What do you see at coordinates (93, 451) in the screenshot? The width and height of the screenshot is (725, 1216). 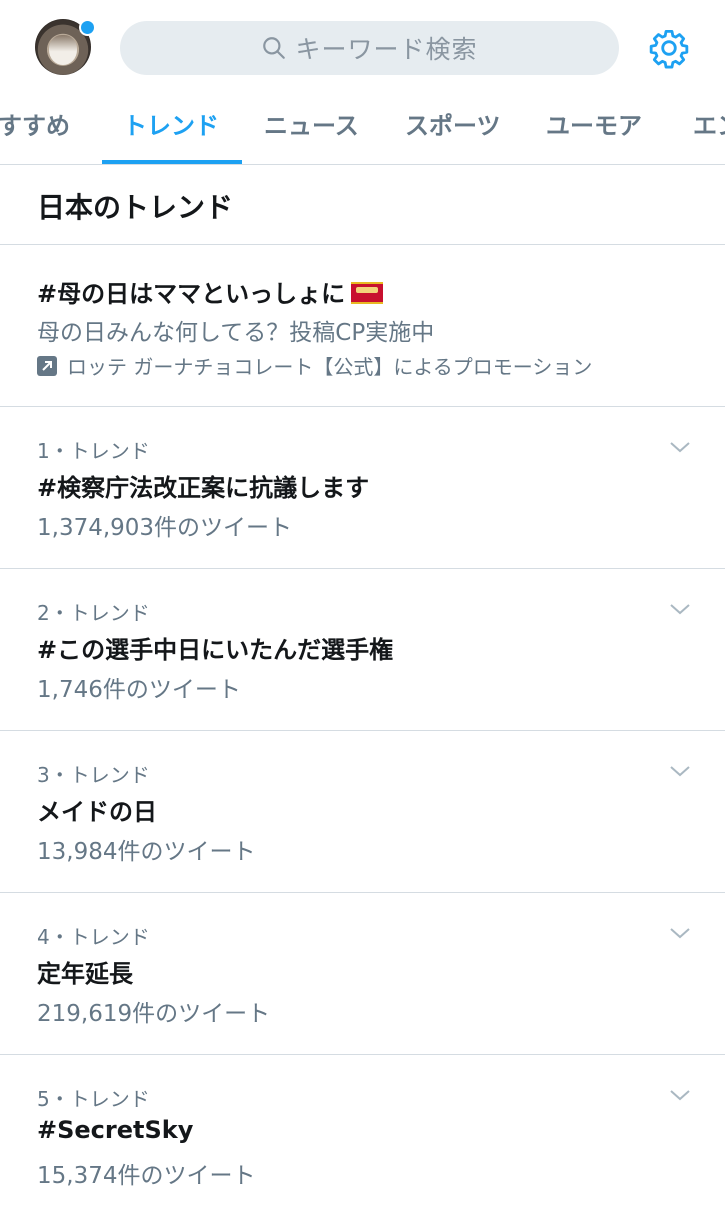 I see `trend-rank: 1・トレンド` at bounding box center [93, 451].